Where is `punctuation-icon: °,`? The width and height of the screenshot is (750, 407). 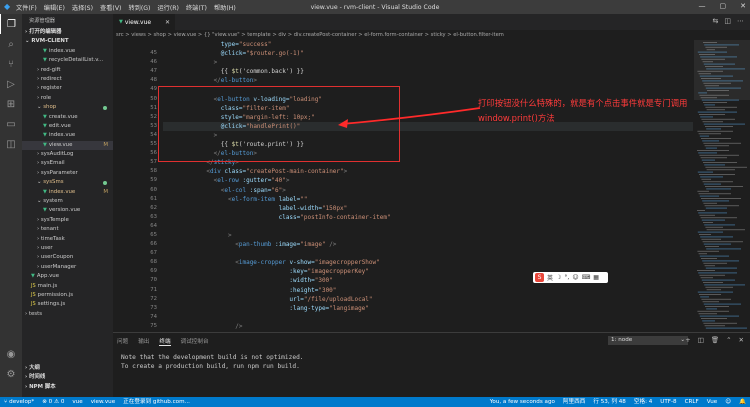
punctuation-icon: °, is located at coordinates (566, 277).